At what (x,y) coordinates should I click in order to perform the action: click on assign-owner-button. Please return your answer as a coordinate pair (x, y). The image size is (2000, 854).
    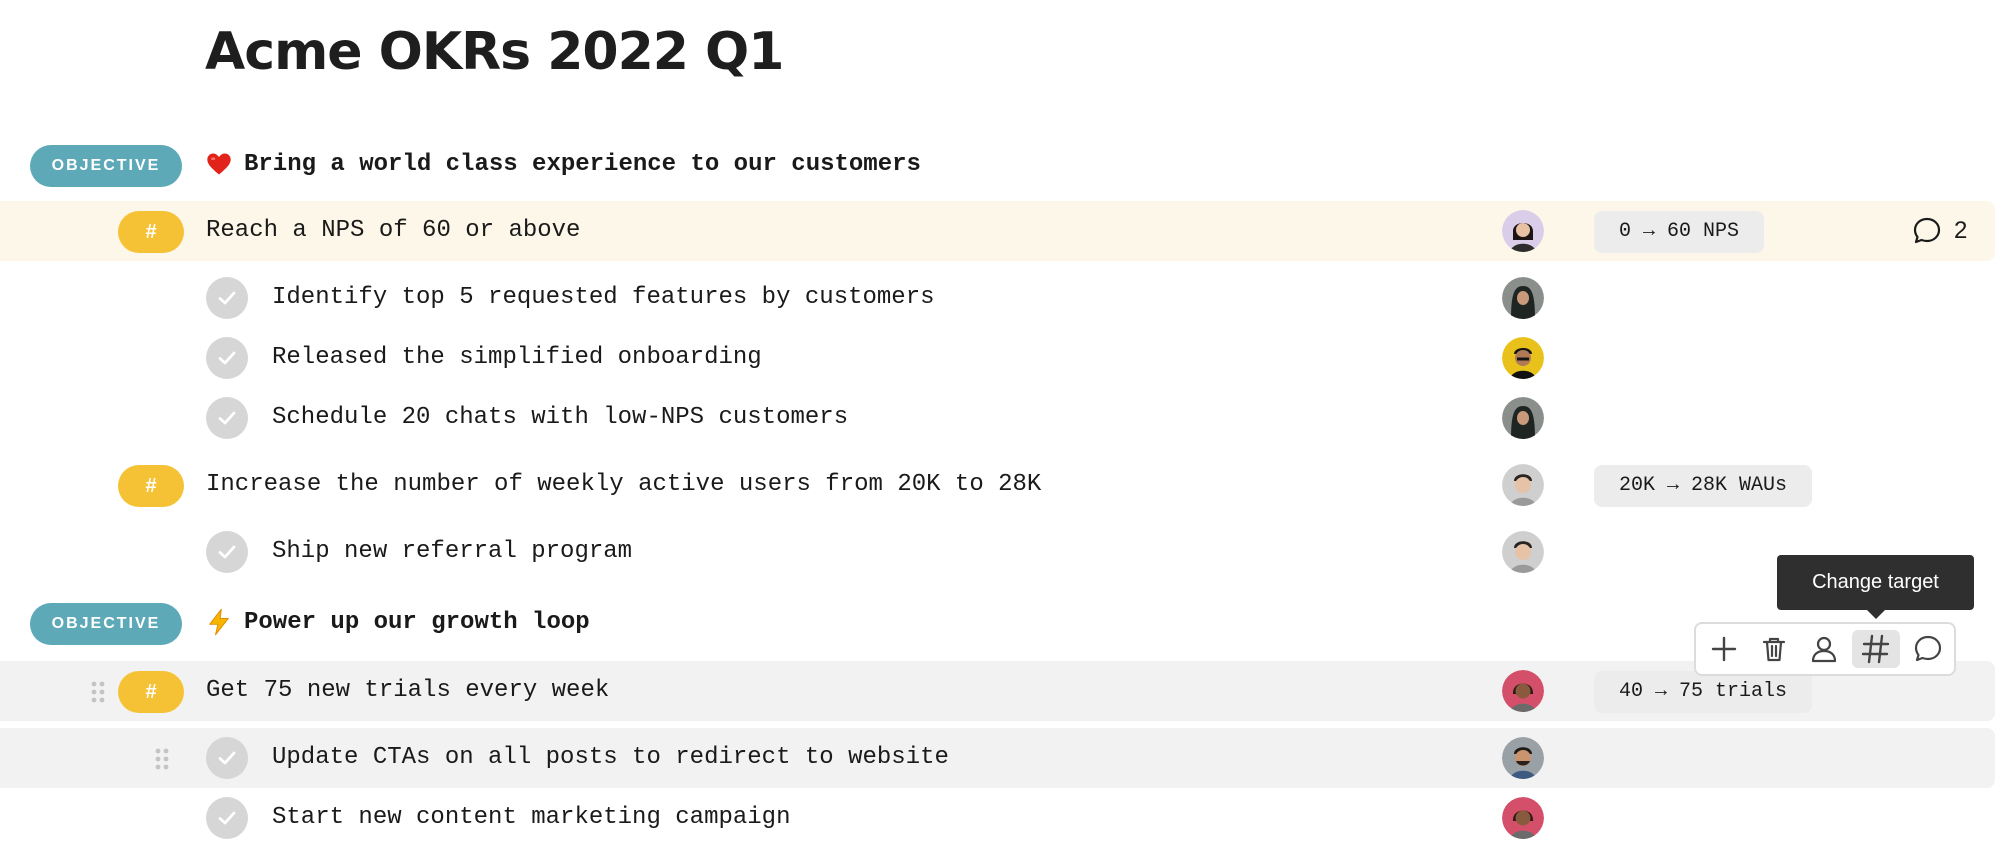
    Looking at the image, I should click on (1824, 649).